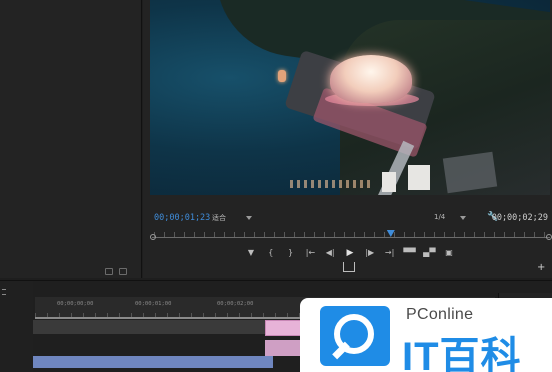  Describe the element at coordinates (271, 253) in the screenshot. I see `mark-in-icon: {` at that location.